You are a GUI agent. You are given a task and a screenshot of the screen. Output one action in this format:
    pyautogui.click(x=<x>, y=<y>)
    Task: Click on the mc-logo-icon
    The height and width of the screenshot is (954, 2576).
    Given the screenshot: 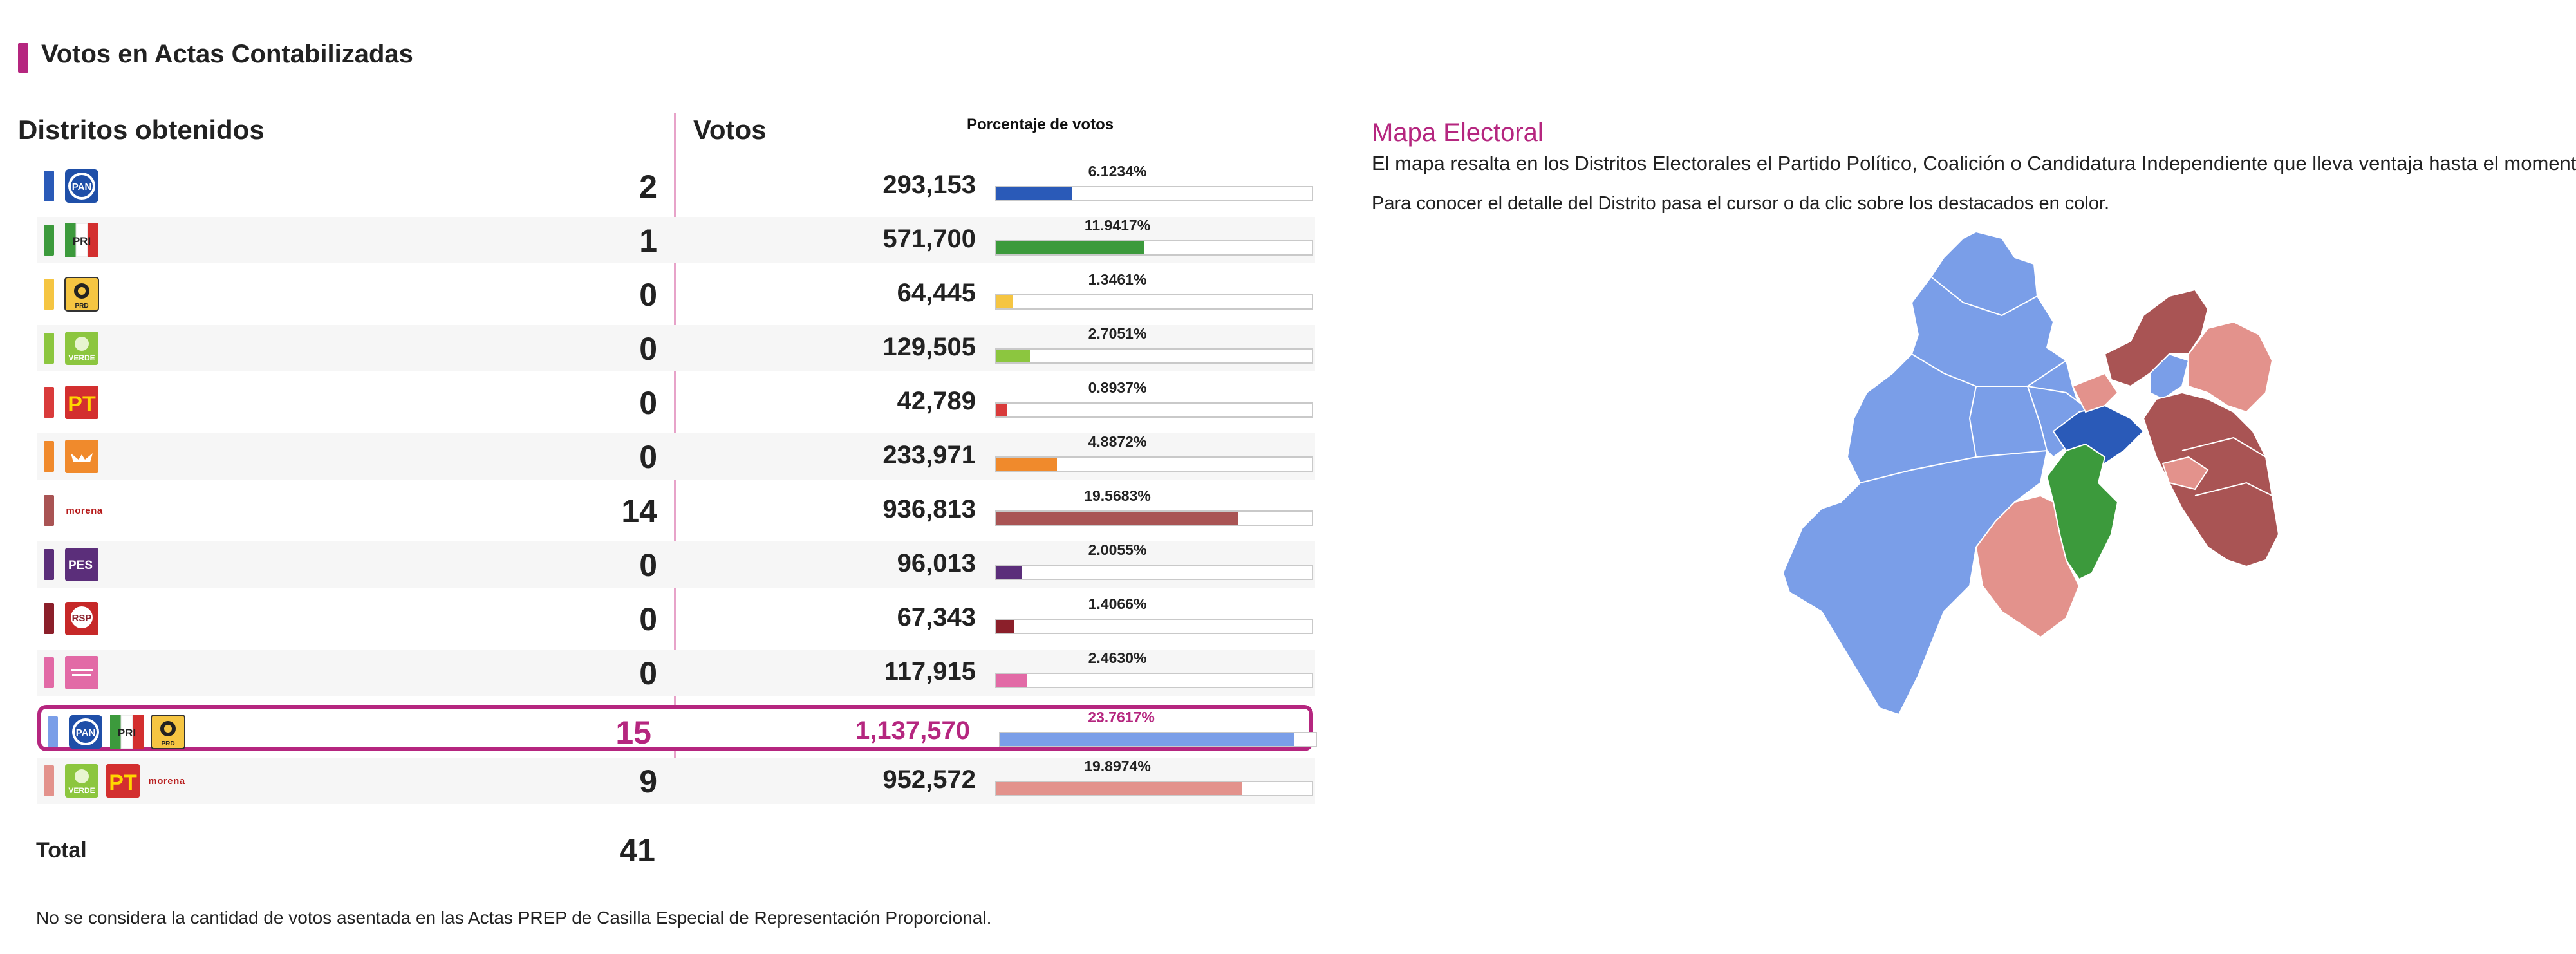 What is the action you would take?
    pyautogui.click(x=81, y=456)
    